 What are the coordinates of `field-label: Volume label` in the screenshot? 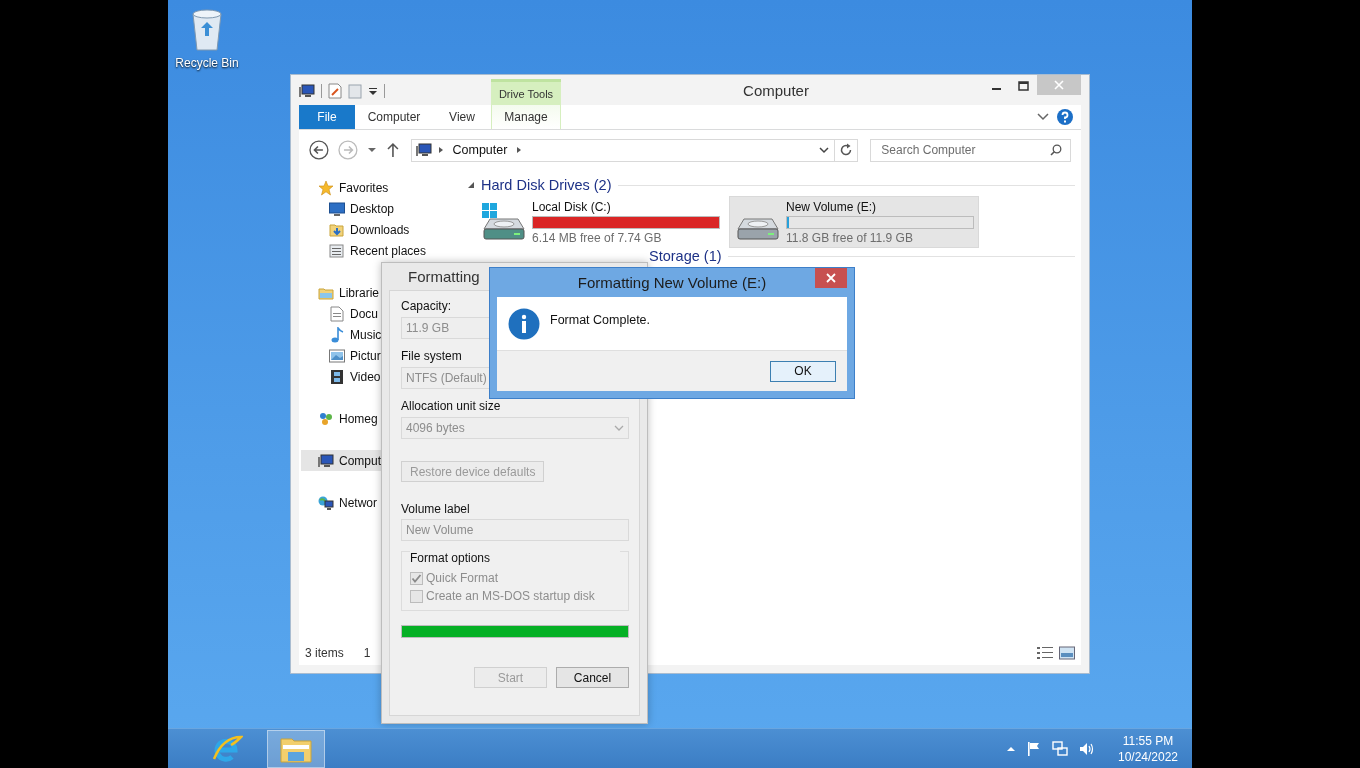 It's located at (436, 509).